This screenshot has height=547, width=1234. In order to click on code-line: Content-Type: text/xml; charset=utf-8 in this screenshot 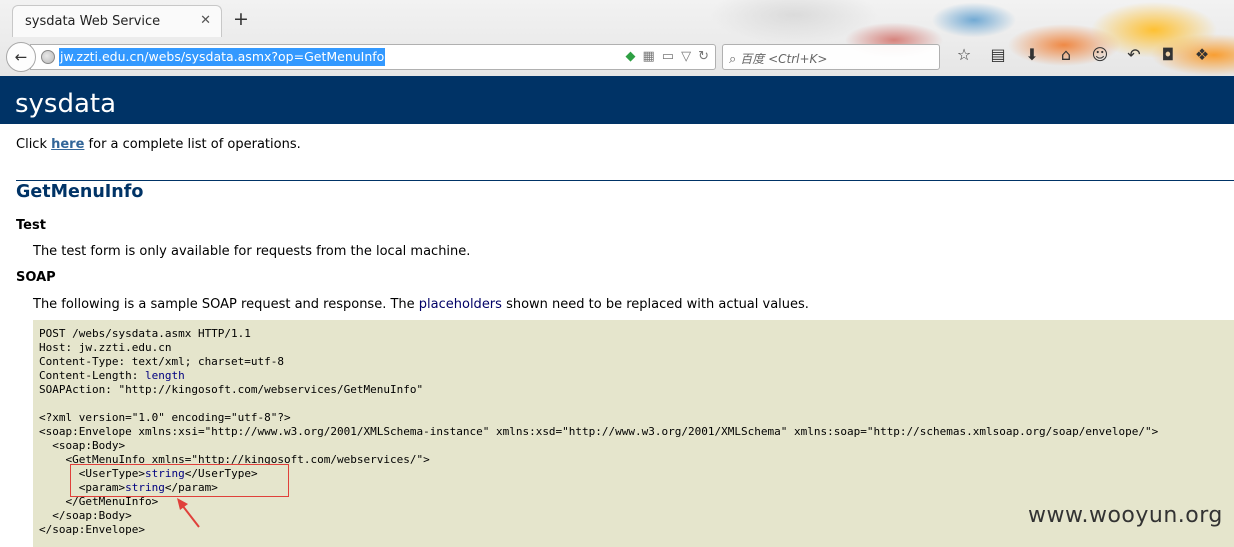, I will do `click(162, 361)`.